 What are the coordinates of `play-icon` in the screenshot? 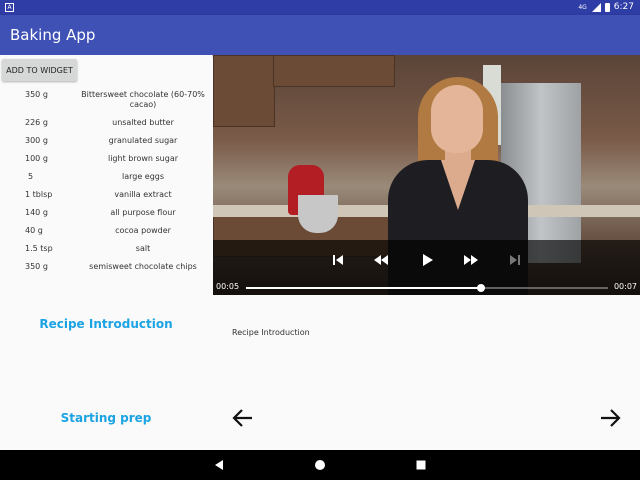 It's located at (427, 260).